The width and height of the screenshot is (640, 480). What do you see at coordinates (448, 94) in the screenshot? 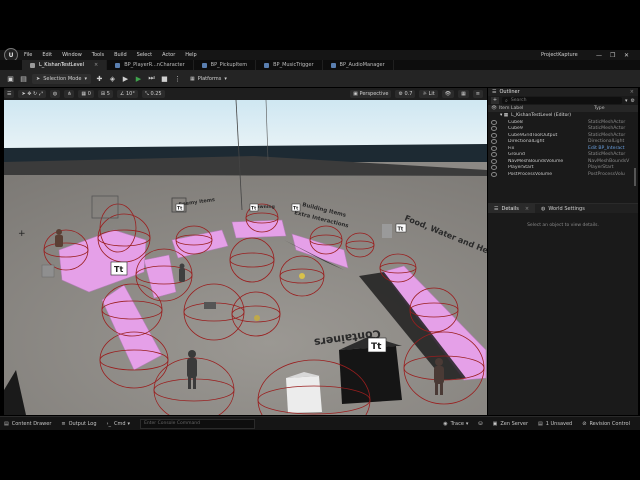
I see `show-flags-icon: 👁` at bounding box center [448, 94].